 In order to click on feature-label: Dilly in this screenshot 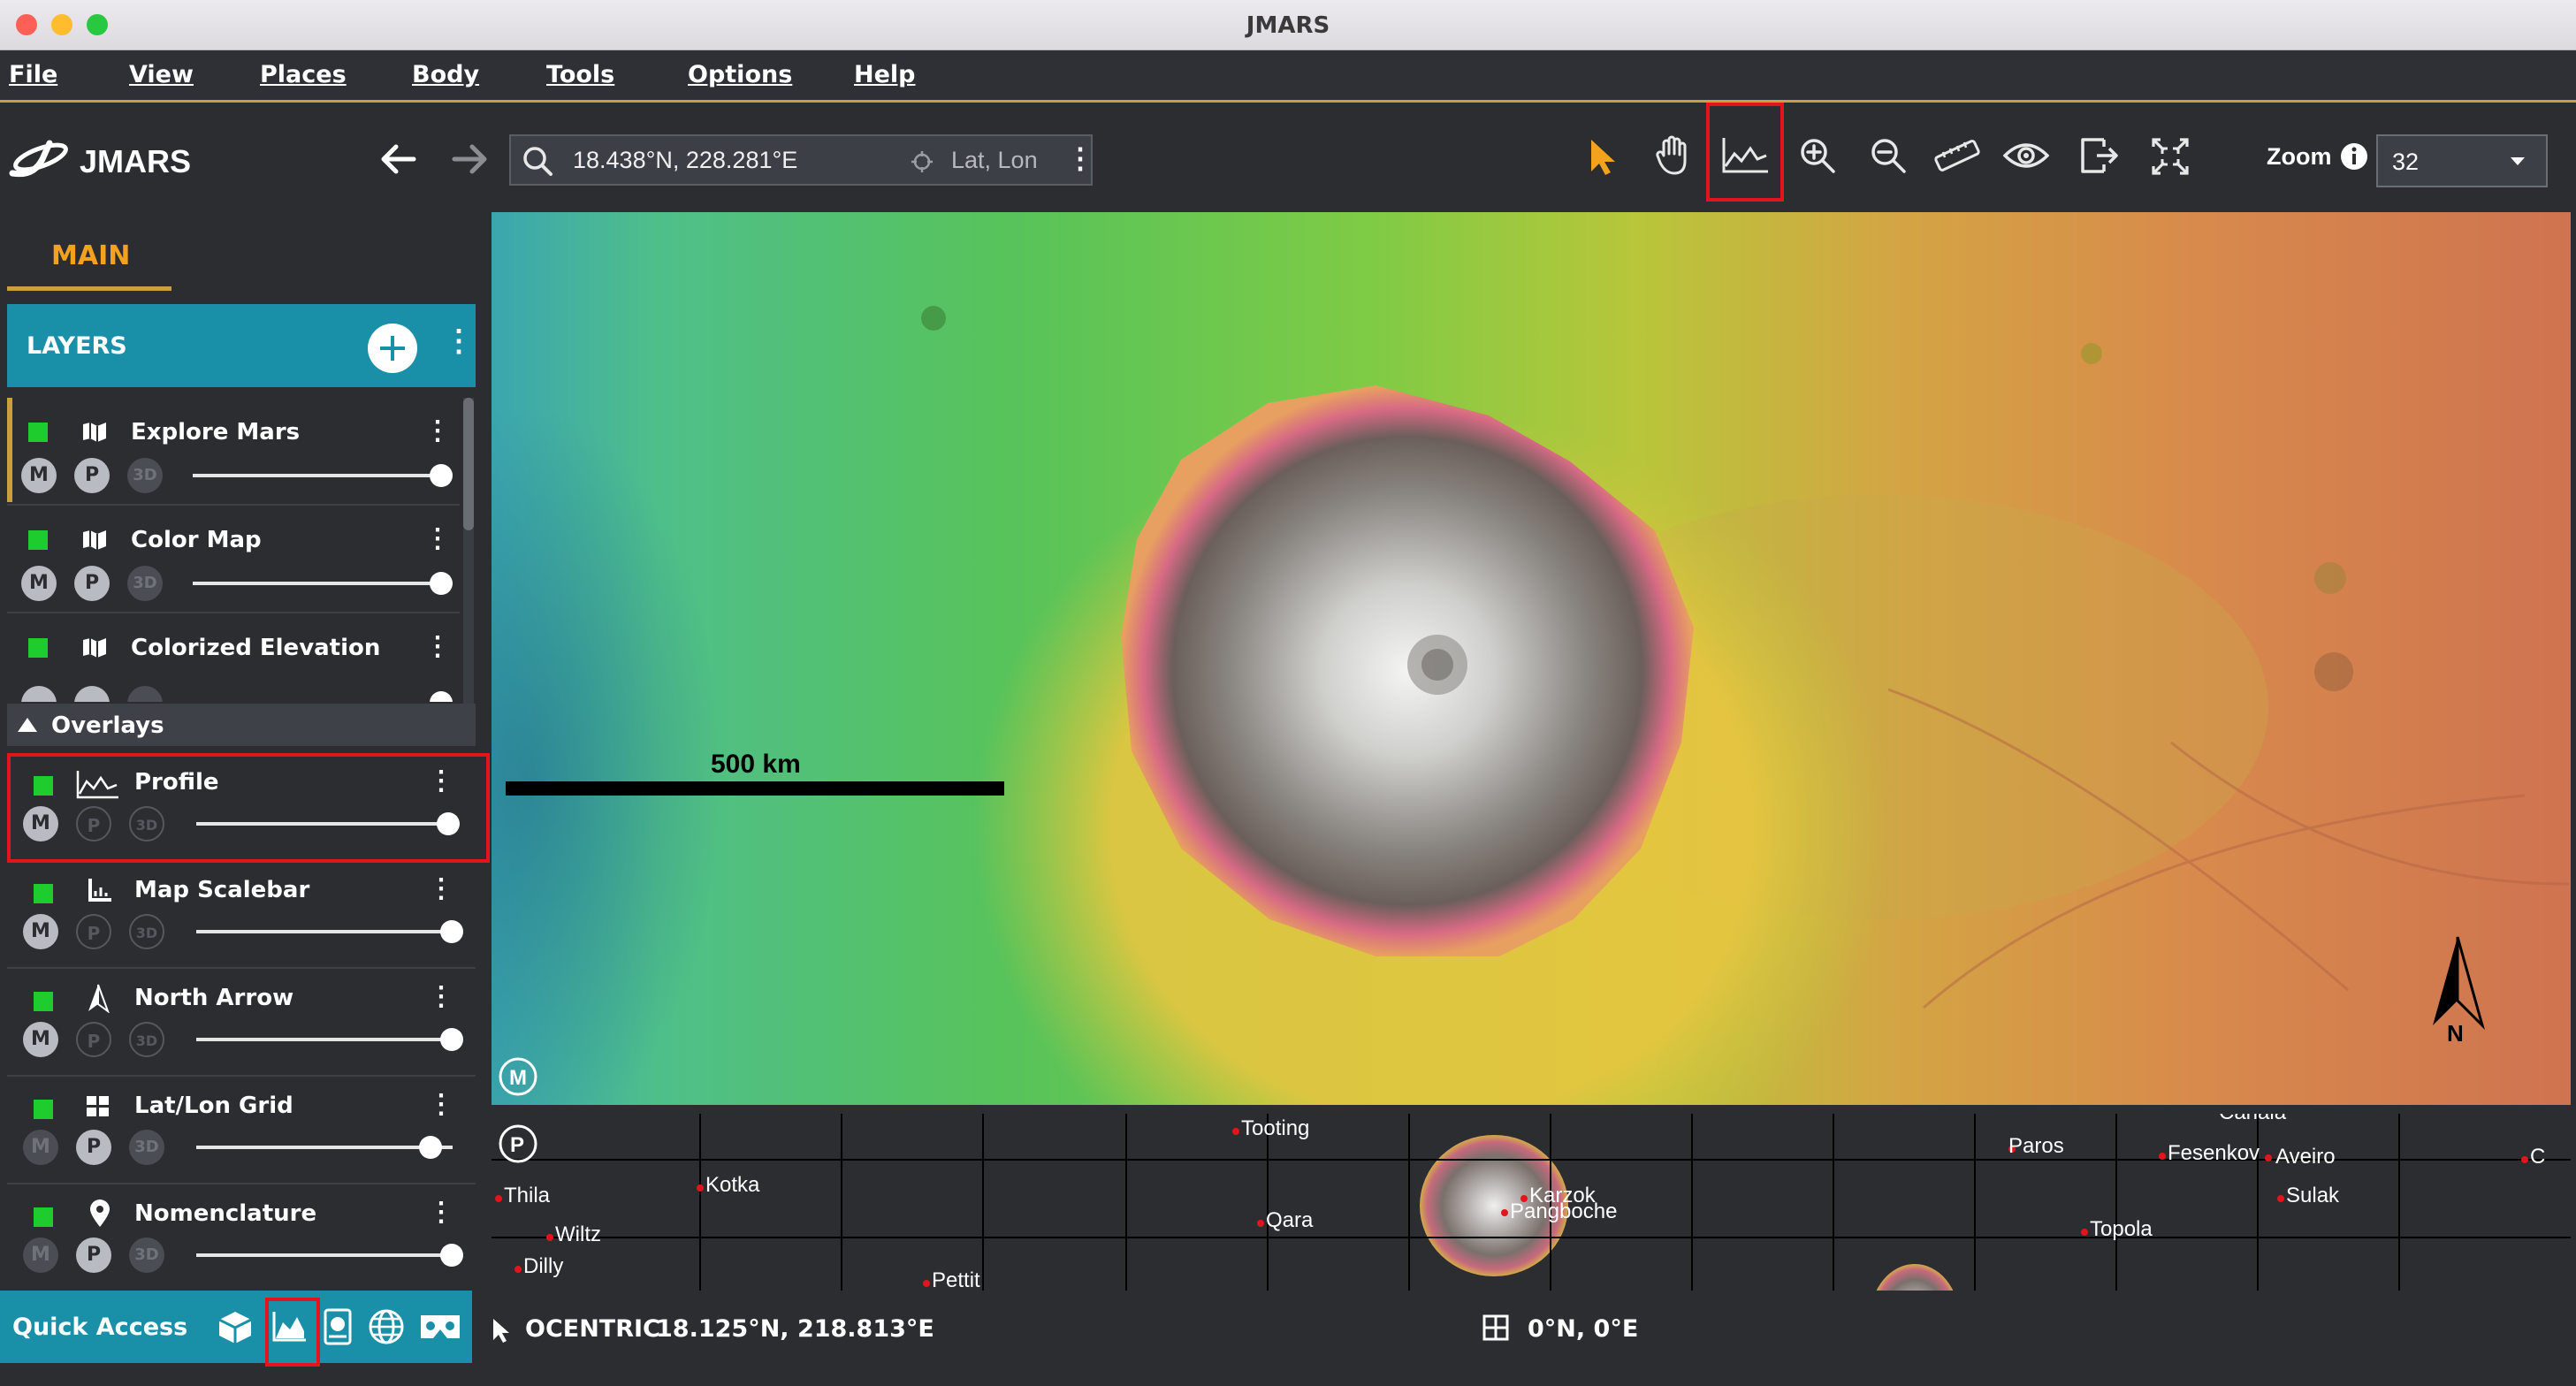, I will do `click(543, 1266)`.